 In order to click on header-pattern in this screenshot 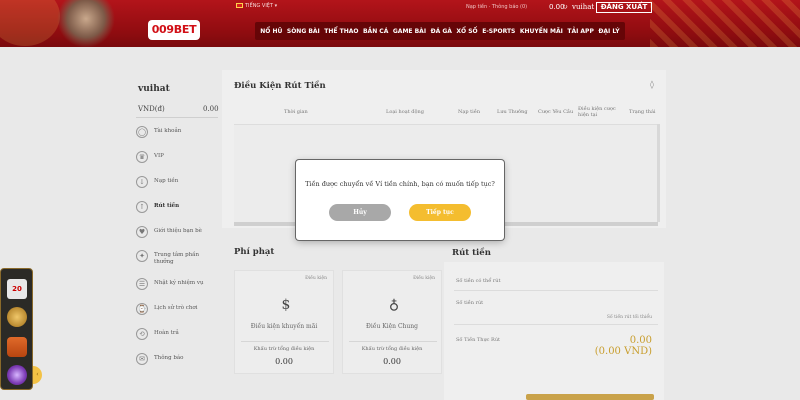, I will do `click(725, 23)`.